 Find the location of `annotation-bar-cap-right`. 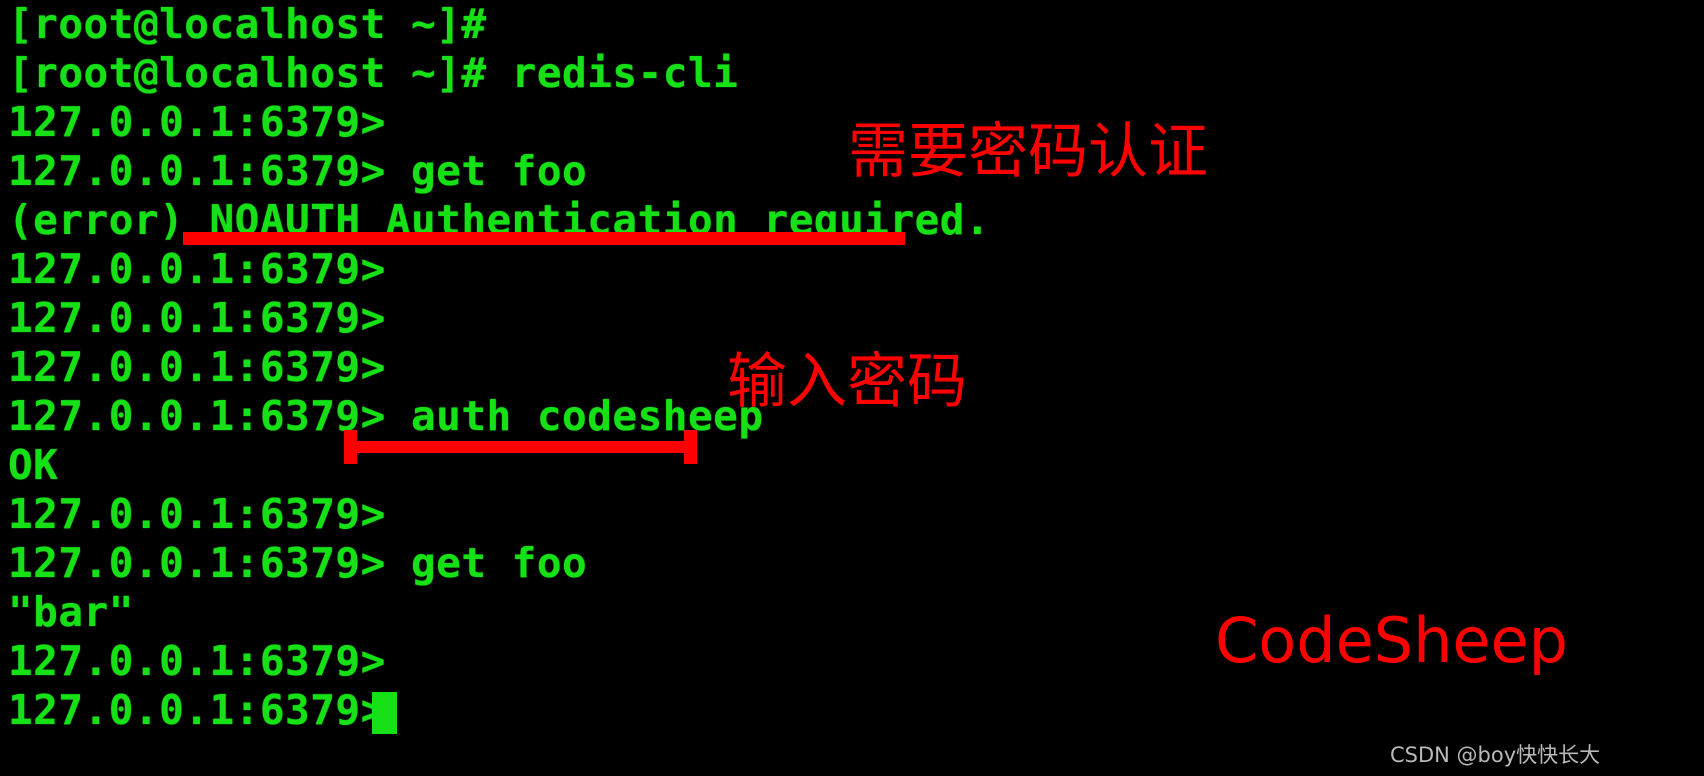

annotation-bar-cap-right is located at coordinates (690, 447).